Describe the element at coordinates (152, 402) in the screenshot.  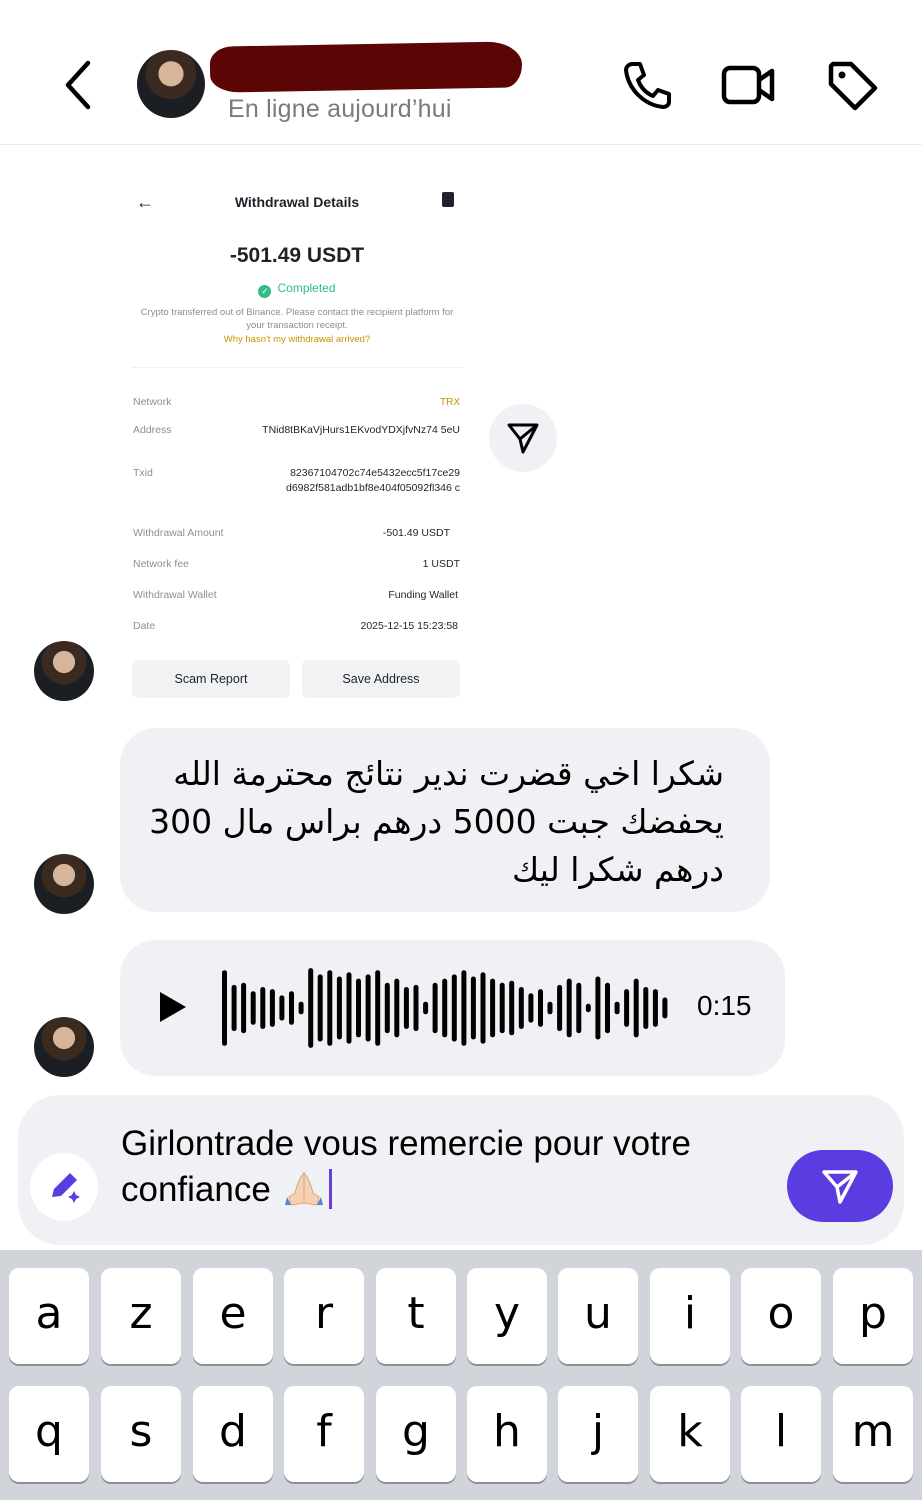
I see `detail-label: Network` at that location.